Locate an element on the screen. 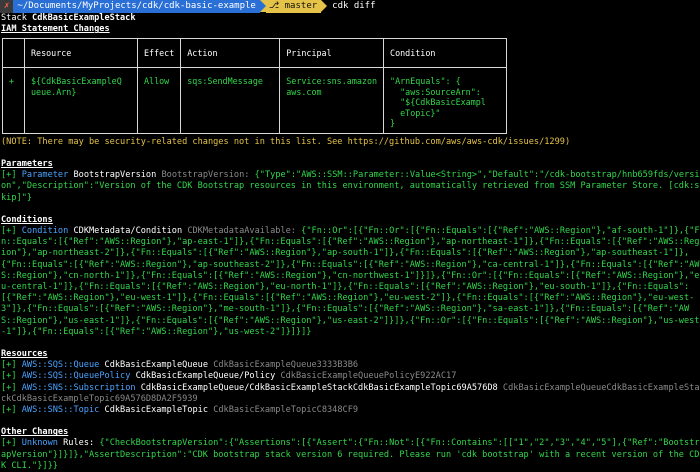 This screenshot has width=700, height=472. prompt-branch: ⎇ master is located at coordinates (293, 6).